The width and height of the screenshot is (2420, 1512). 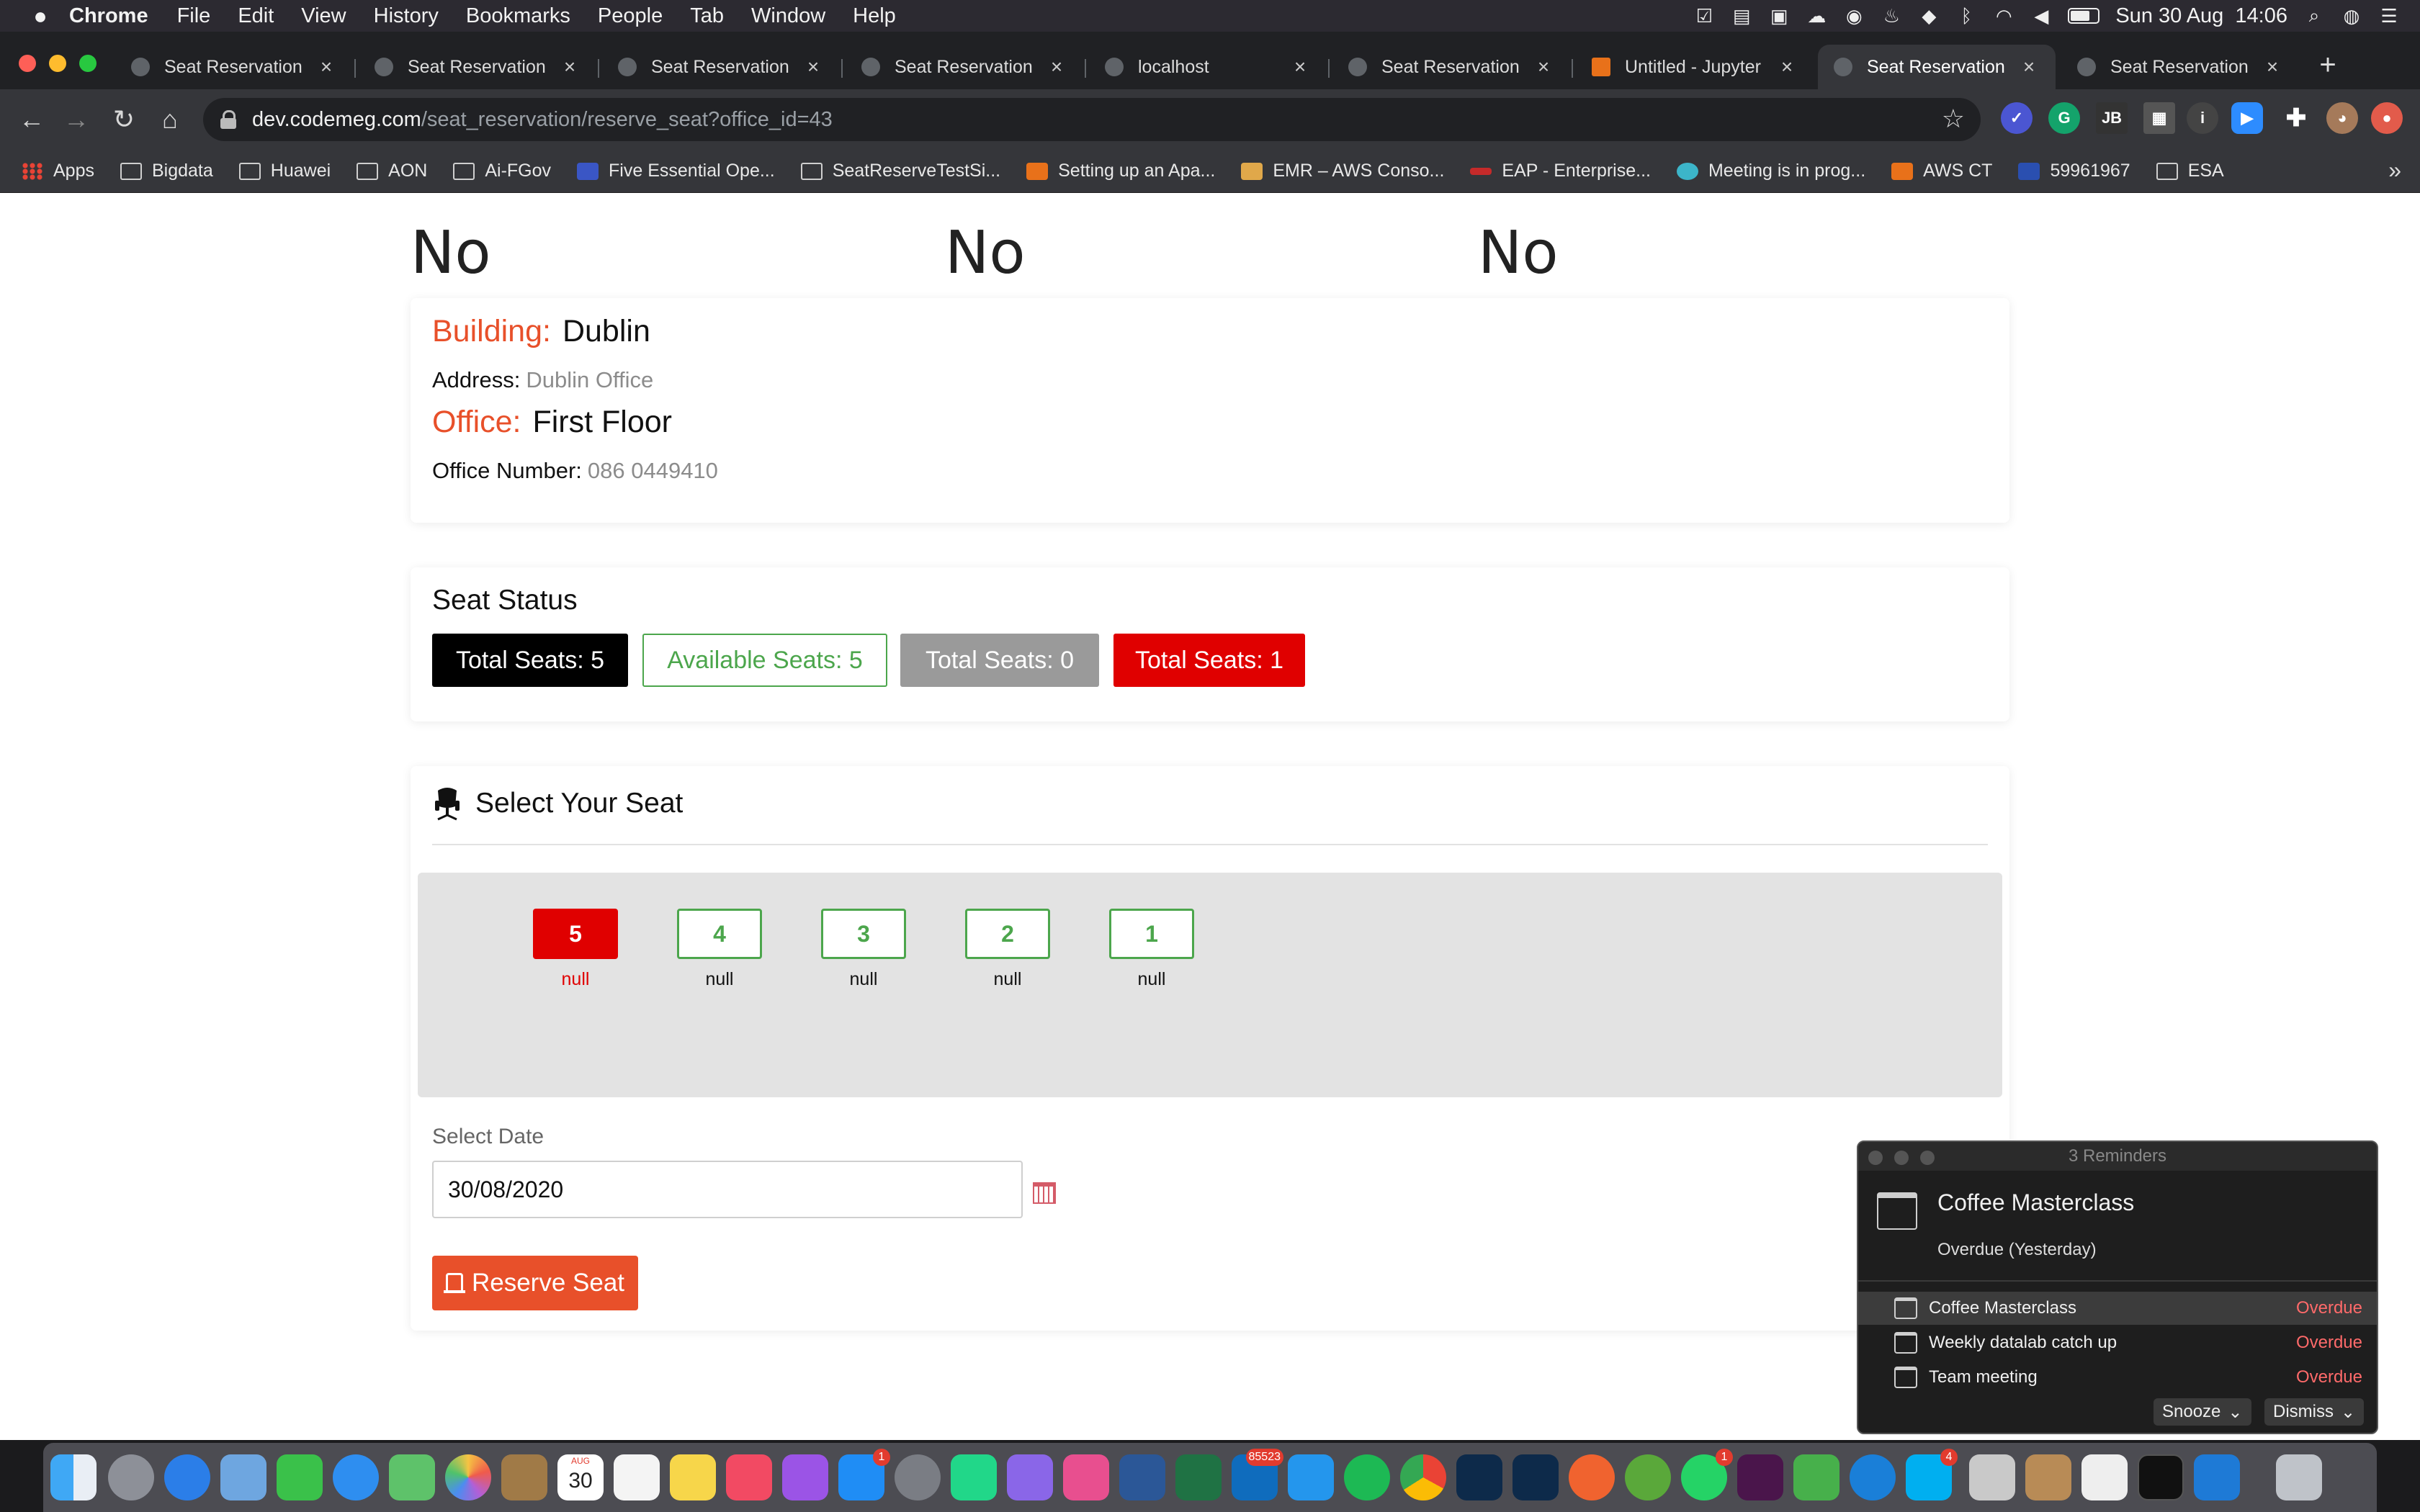 I want to click on battery-icon, so click(x=2084, y=16).